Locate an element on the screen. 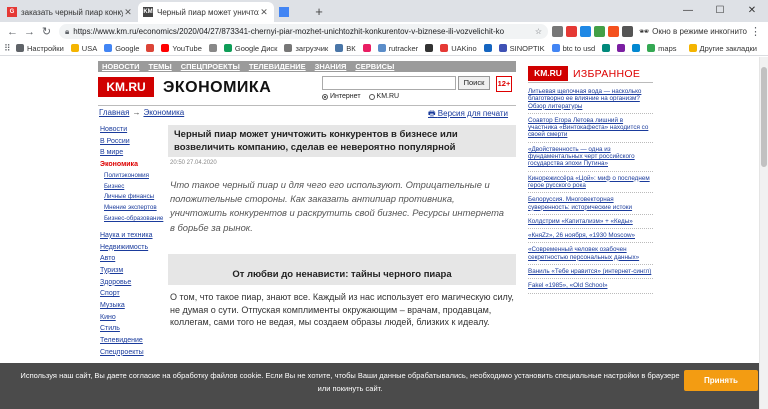  cookie-accept-button: Принять is located at coordinates (721, 380).